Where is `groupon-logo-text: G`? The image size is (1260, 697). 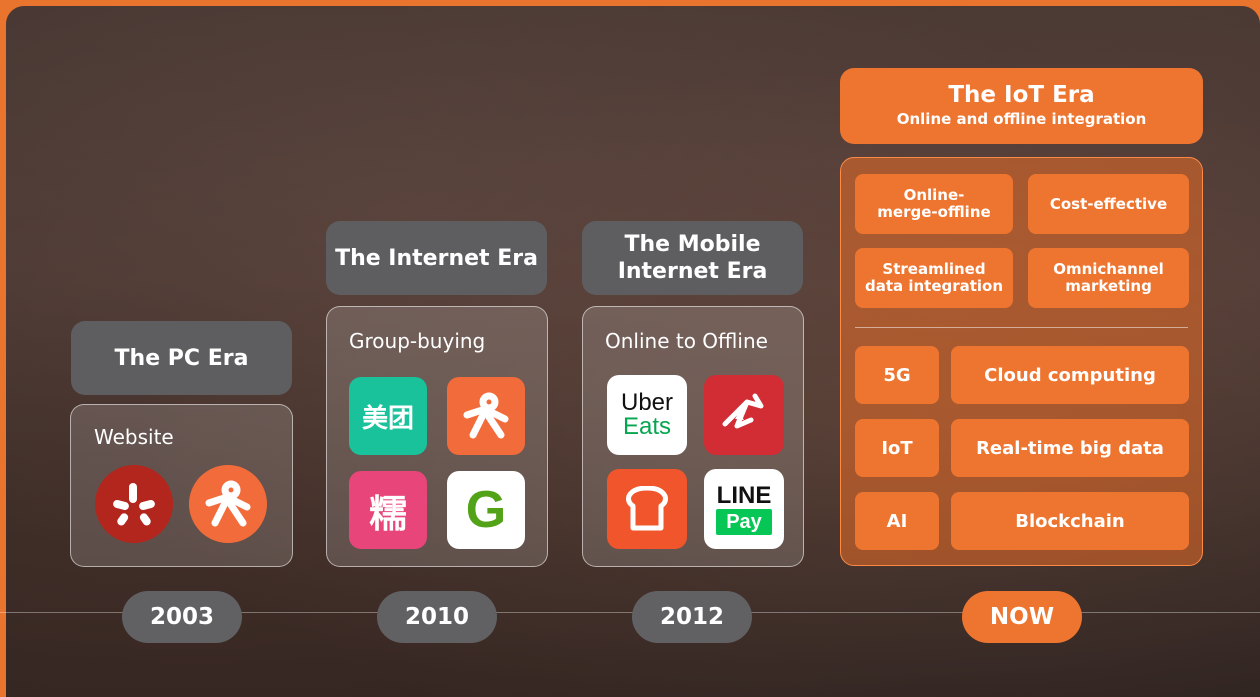
groupon-logo-text: G is located at coordinates (486, 510).